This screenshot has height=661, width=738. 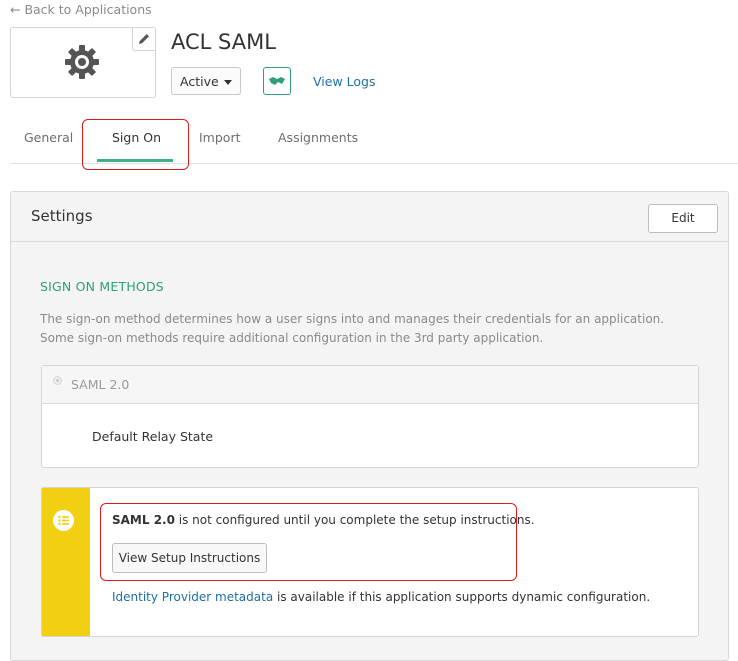 I want to click on list-icon, so click(x=63, y=520).